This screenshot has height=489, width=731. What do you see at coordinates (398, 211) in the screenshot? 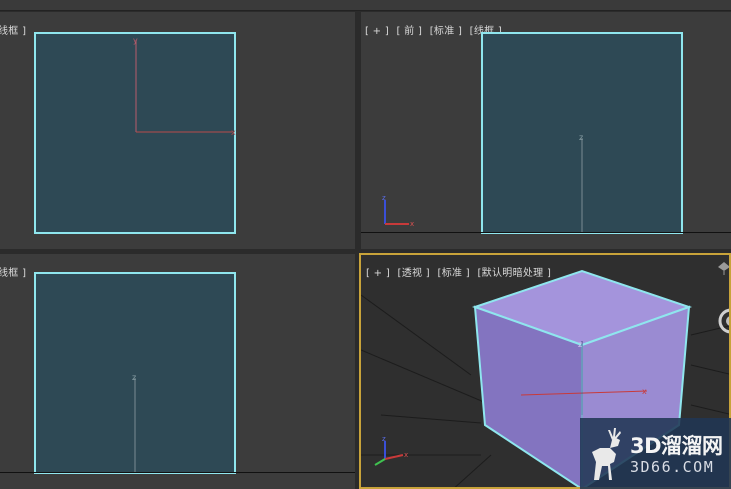
I see `axis-gizmo-icon: z x` at bounding box center [398, 211].